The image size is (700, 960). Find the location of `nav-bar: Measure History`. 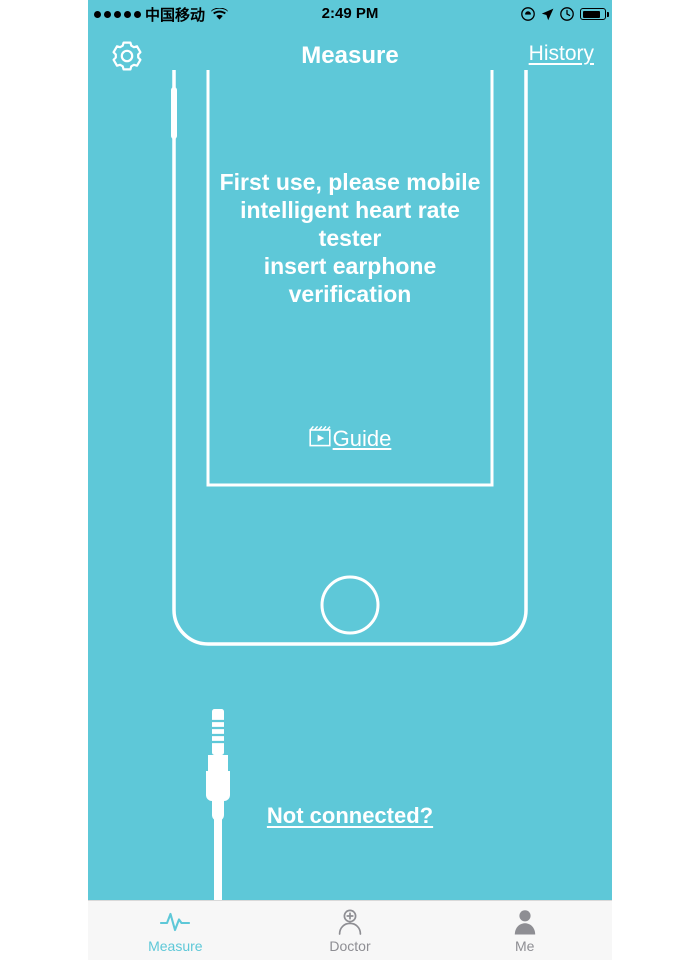

nav-bar: Measure History is located at coordinates (350, 56).